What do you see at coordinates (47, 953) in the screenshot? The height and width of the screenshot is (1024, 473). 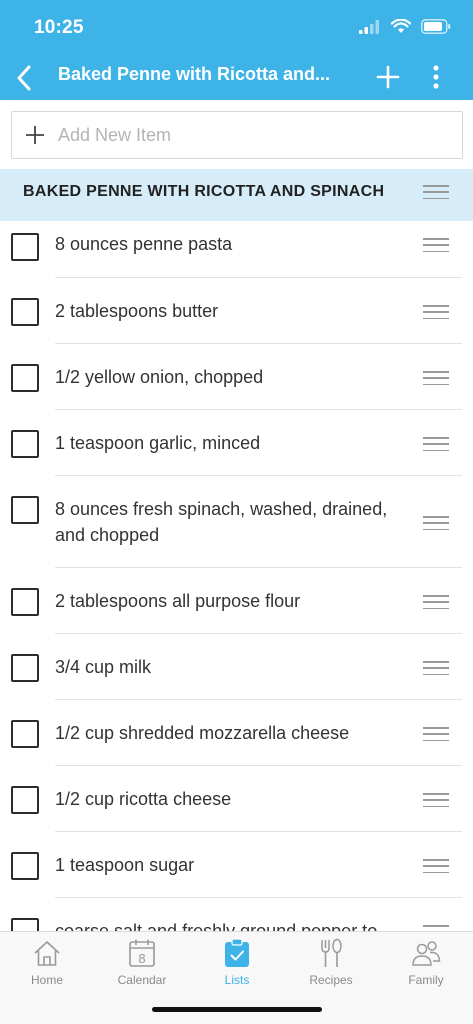 I see `home-icon` at bounding box center [47, 953].